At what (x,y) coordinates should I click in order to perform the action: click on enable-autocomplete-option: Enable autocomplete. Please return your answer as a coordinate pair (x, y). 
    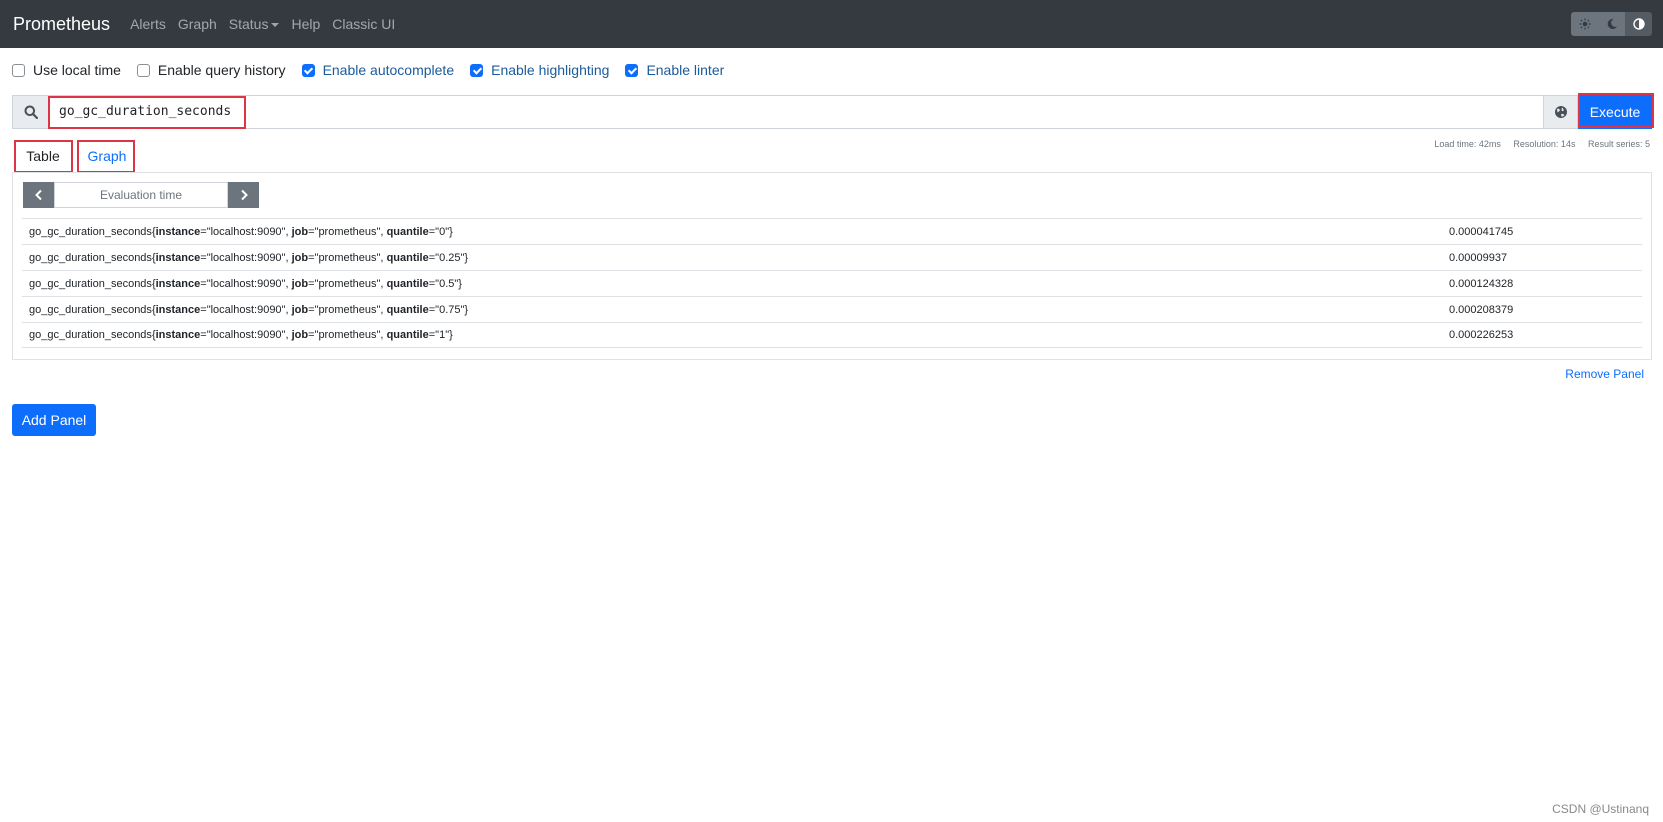
    Looking at the image, I should click on (378, 70).